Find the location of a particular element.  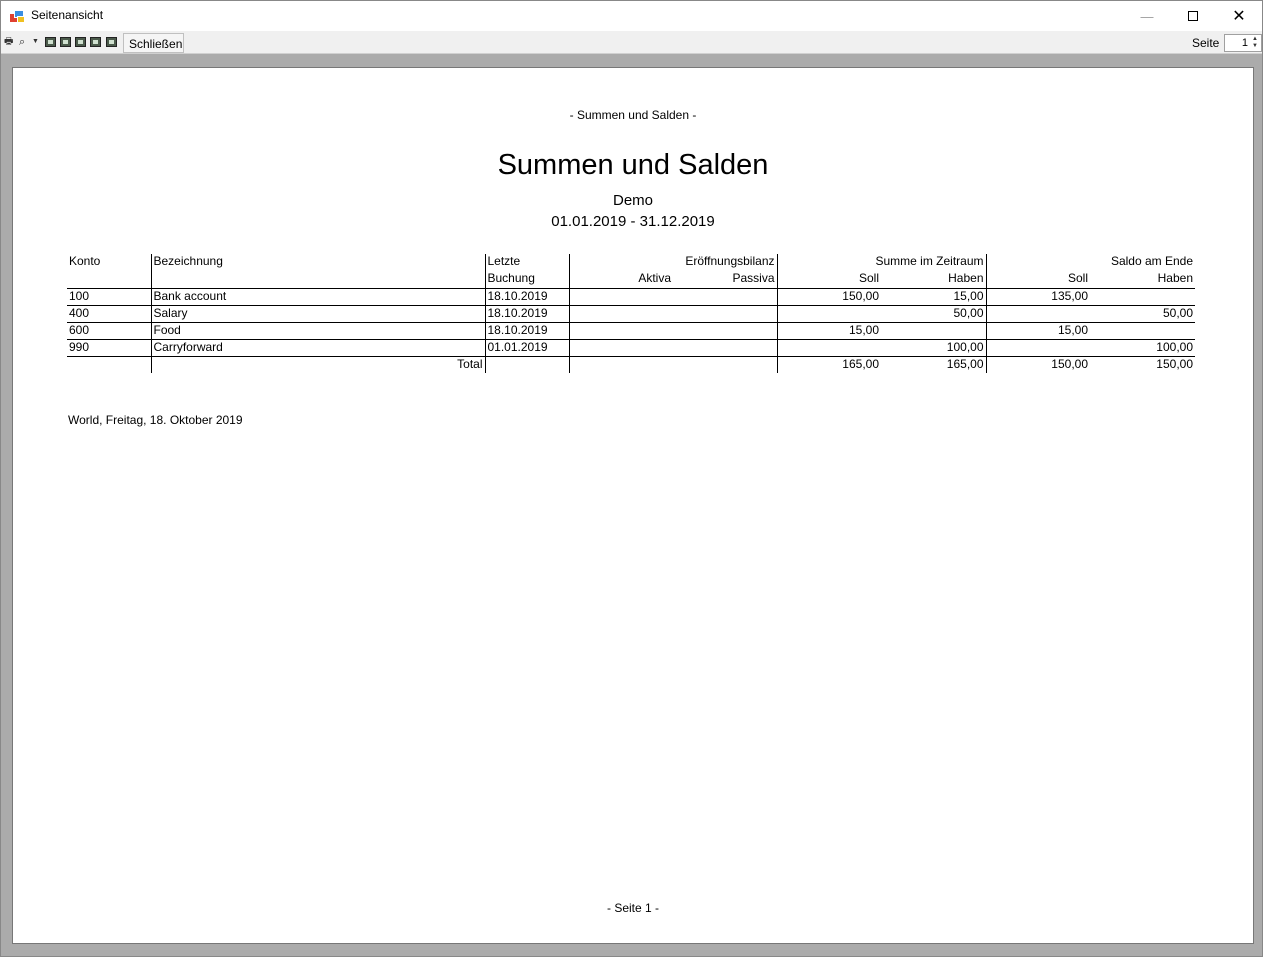

col-buchung: Buchung is located at coordinates (526, 280).